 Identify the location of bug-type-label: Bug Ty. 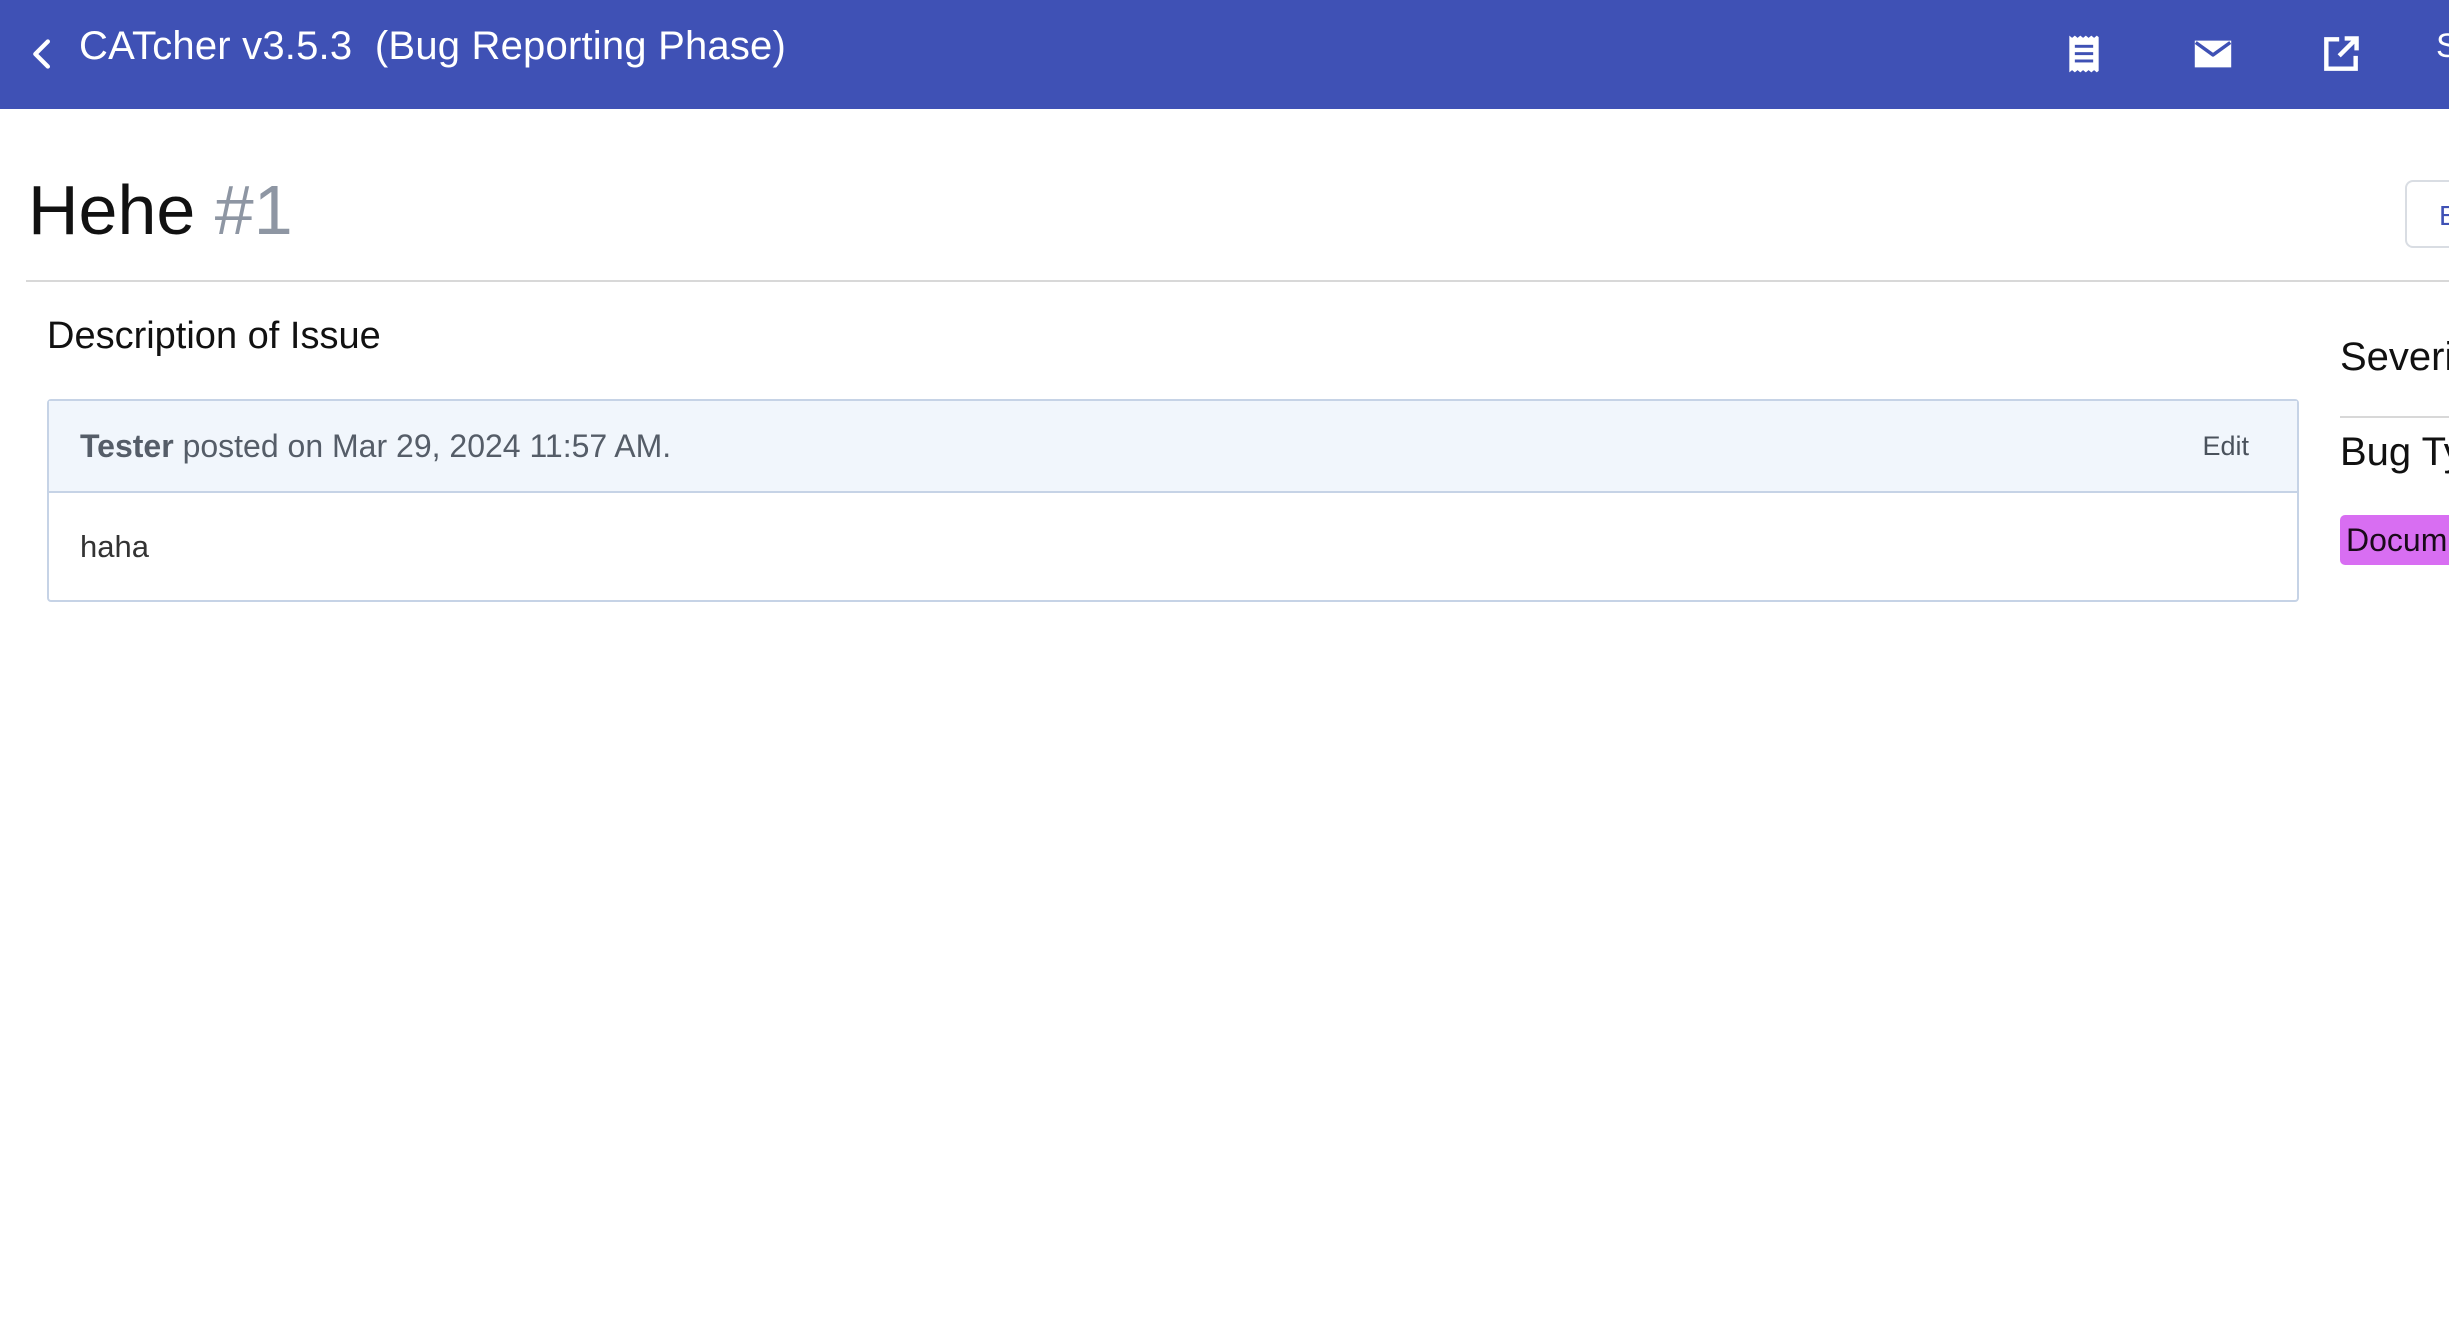
(2394, 452).